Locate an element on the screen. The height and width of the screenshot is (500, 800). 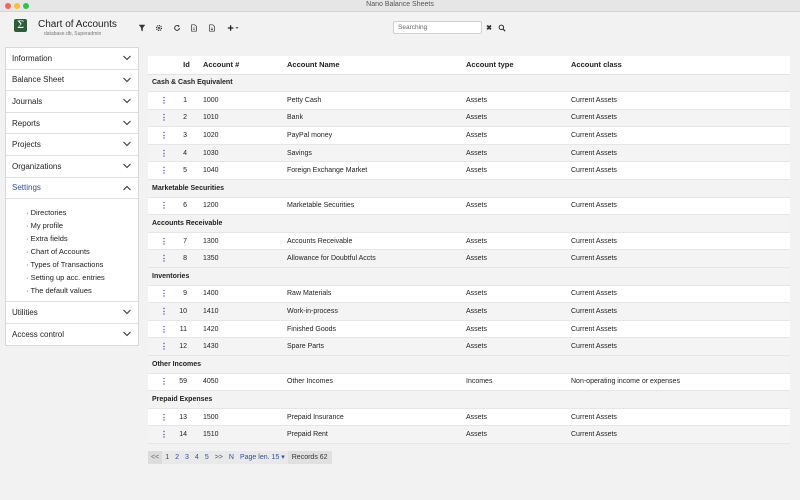
cell-id: 9 is located at coordinates (186, 294).